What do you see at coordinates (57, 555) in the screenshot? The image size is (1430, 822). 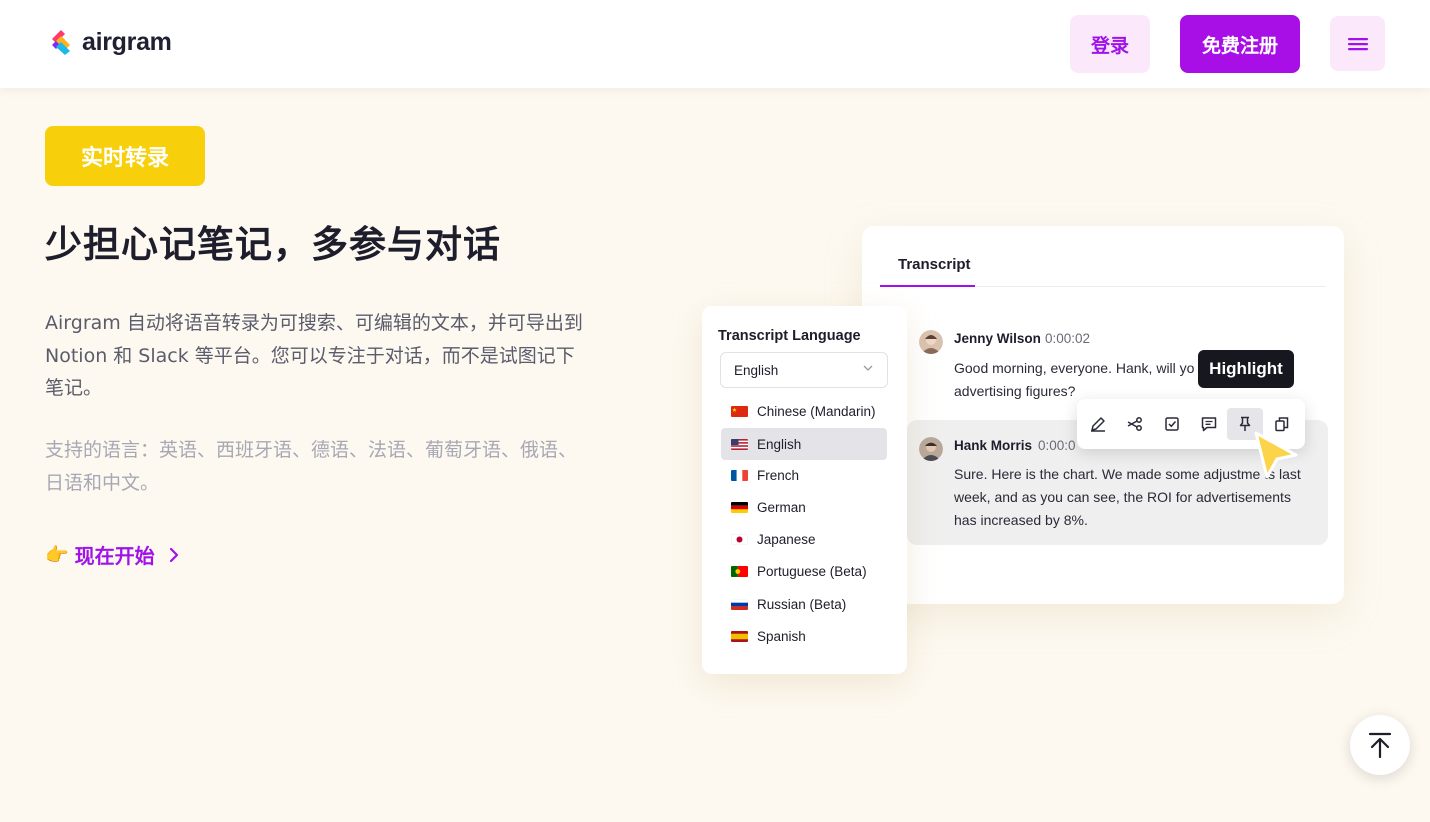 I see `pointing-hand-icon: 👉` at bounding box center [57, 555].